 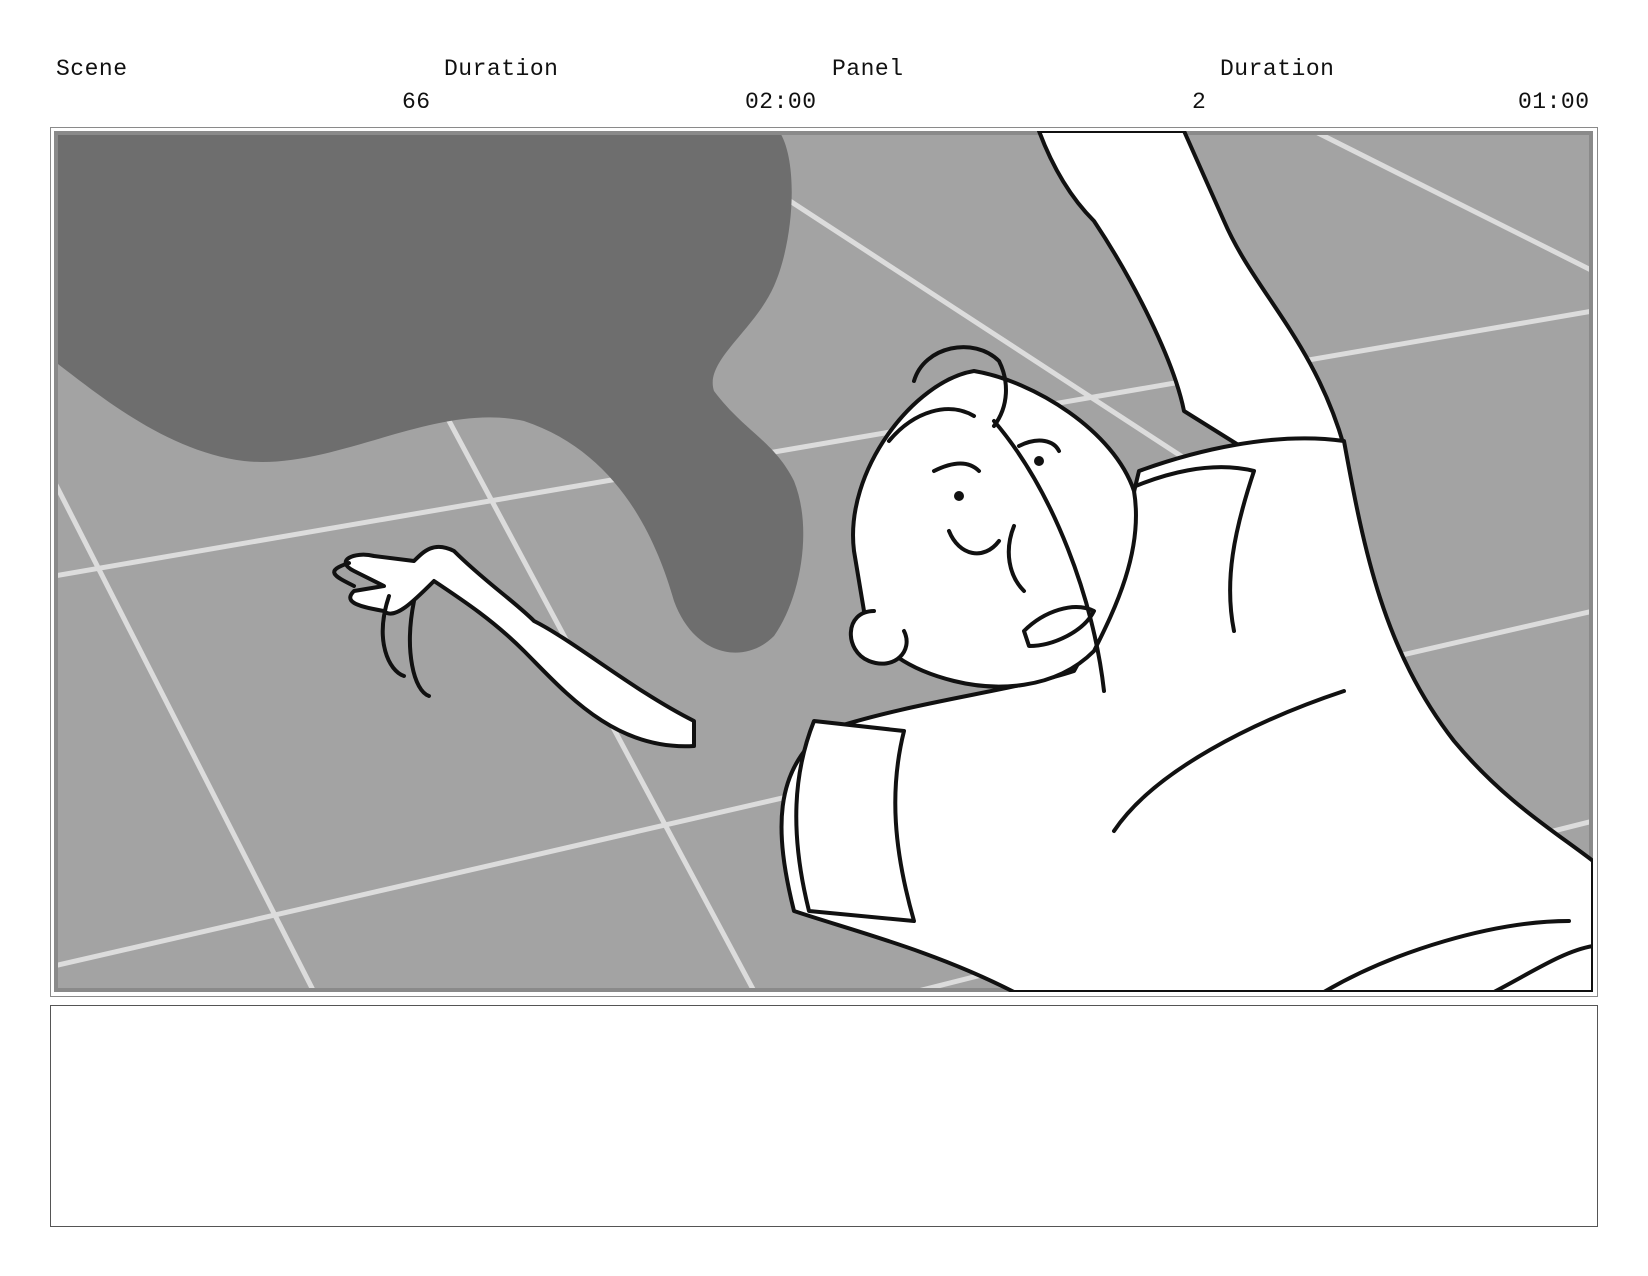 What do you see at coordinates (501, 69) in the screenshot?
I see `scene-duration-label: Duration` at bounding box center [501, 69].